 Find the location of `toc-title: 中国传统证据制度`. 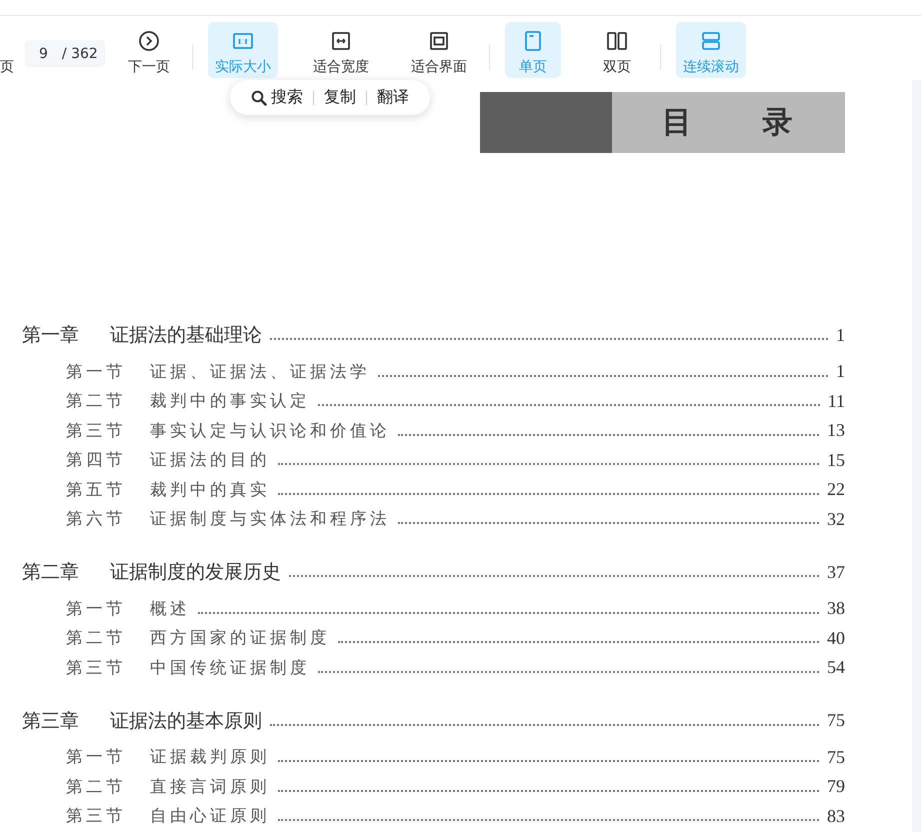

toc-title: 中国传统证据制度 is located at coordinates (230, 667).